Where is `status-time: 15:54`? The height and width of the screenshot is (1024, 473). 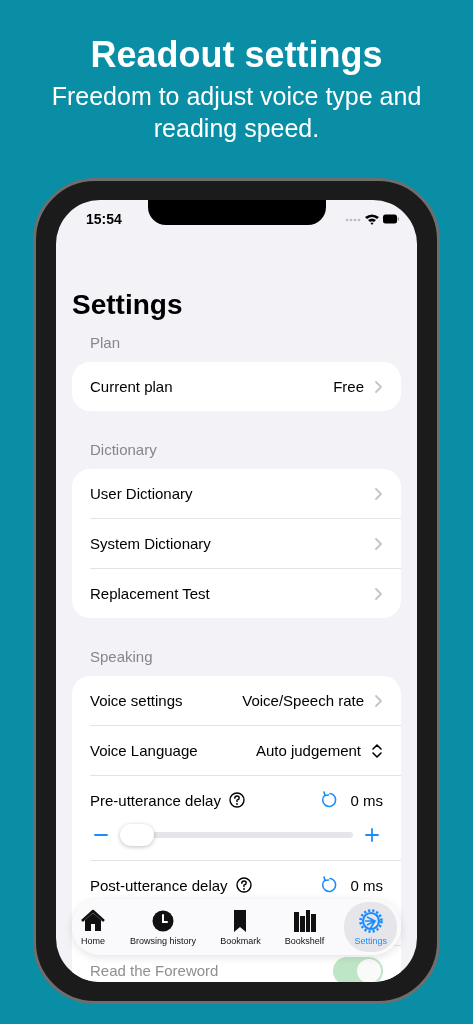
status-time: 15:54 is located at coordinates (104, 219).